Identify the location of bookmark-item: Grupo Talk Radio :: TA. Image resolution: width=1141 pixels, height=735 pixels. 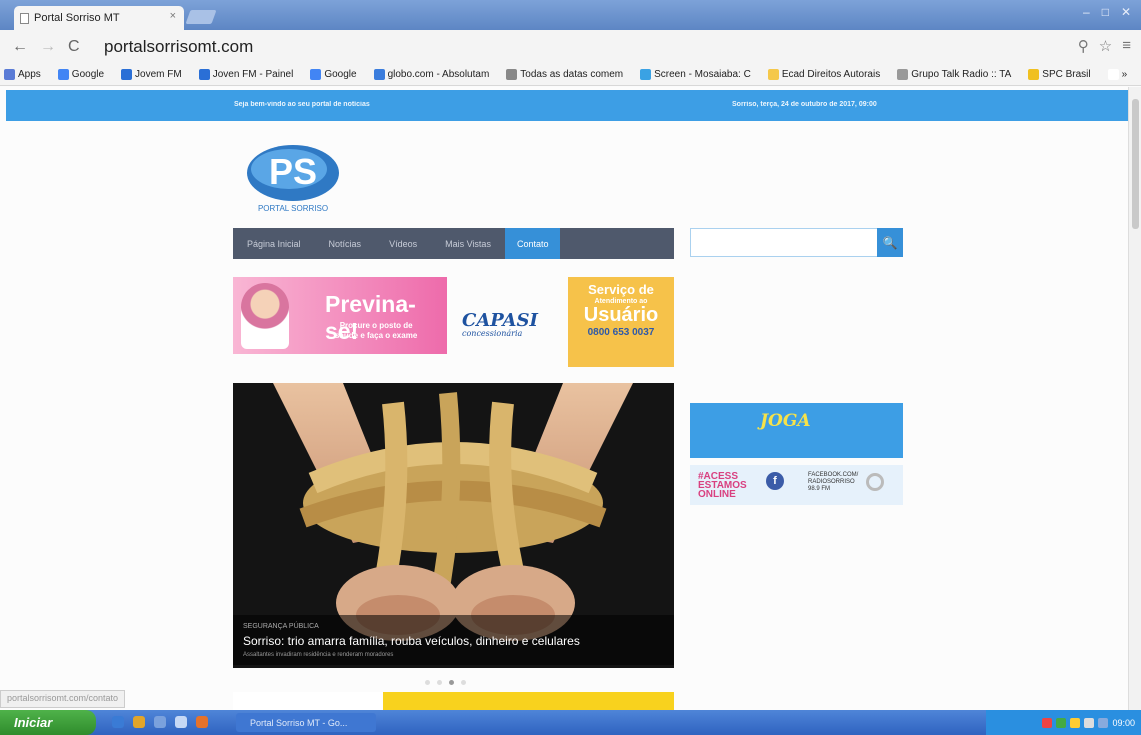
(952, 74).